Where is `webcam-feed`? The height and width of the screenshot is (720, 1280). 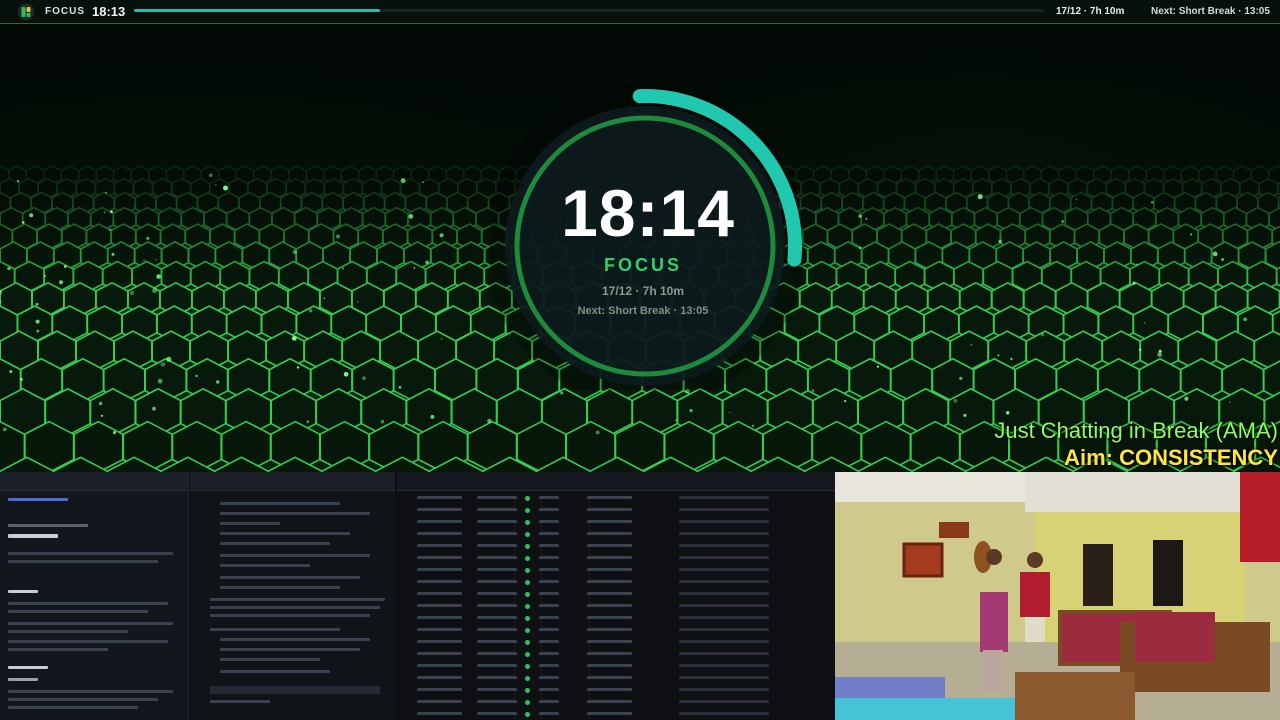 webcam-feed is located at coordinates (1057, 596).